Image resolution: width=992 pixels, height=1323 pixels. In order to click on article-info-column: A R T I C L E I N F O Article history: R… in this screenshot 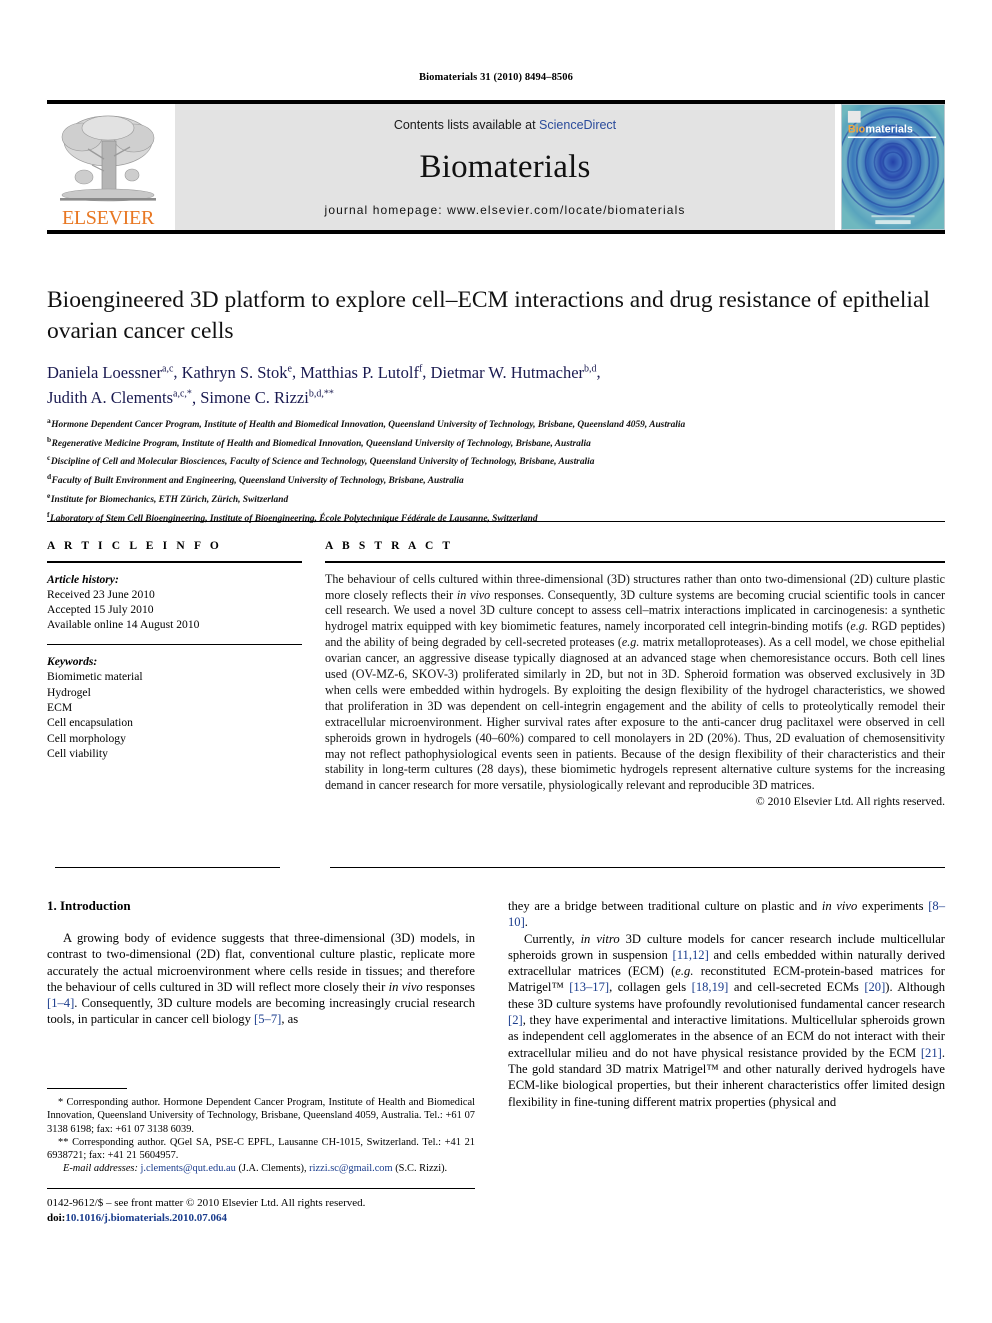, I will do `click(174, 650)`.